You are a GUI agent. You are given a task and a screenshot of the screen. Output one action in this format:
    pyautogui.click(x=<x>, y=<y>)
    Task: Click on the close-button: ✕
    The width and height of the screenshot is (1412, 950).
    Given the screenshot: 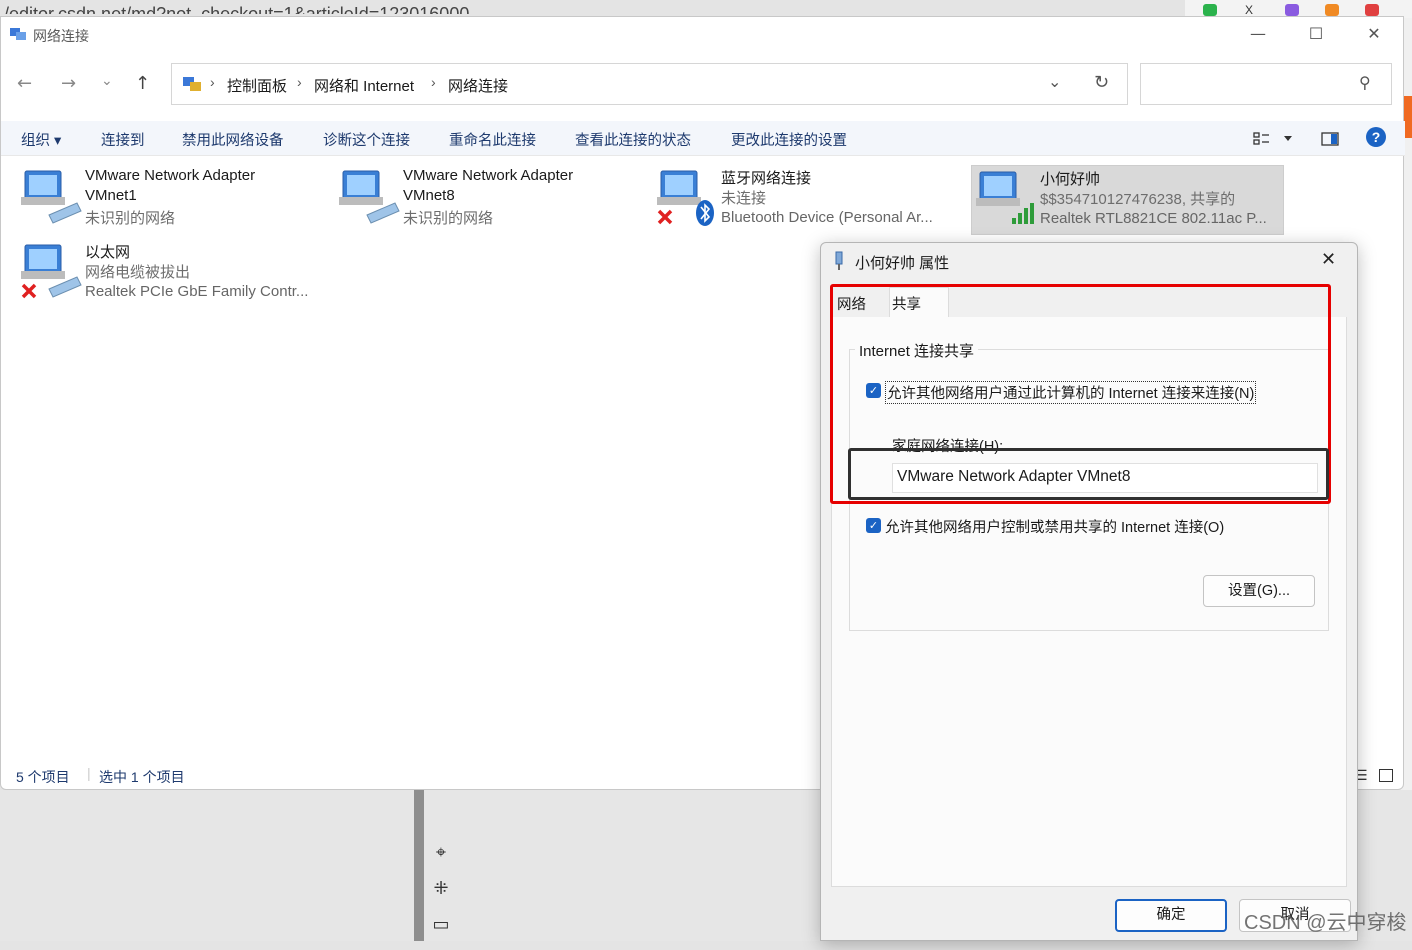 What is the action you would take?
    pyautogui.click(x=1374, y=34)
    